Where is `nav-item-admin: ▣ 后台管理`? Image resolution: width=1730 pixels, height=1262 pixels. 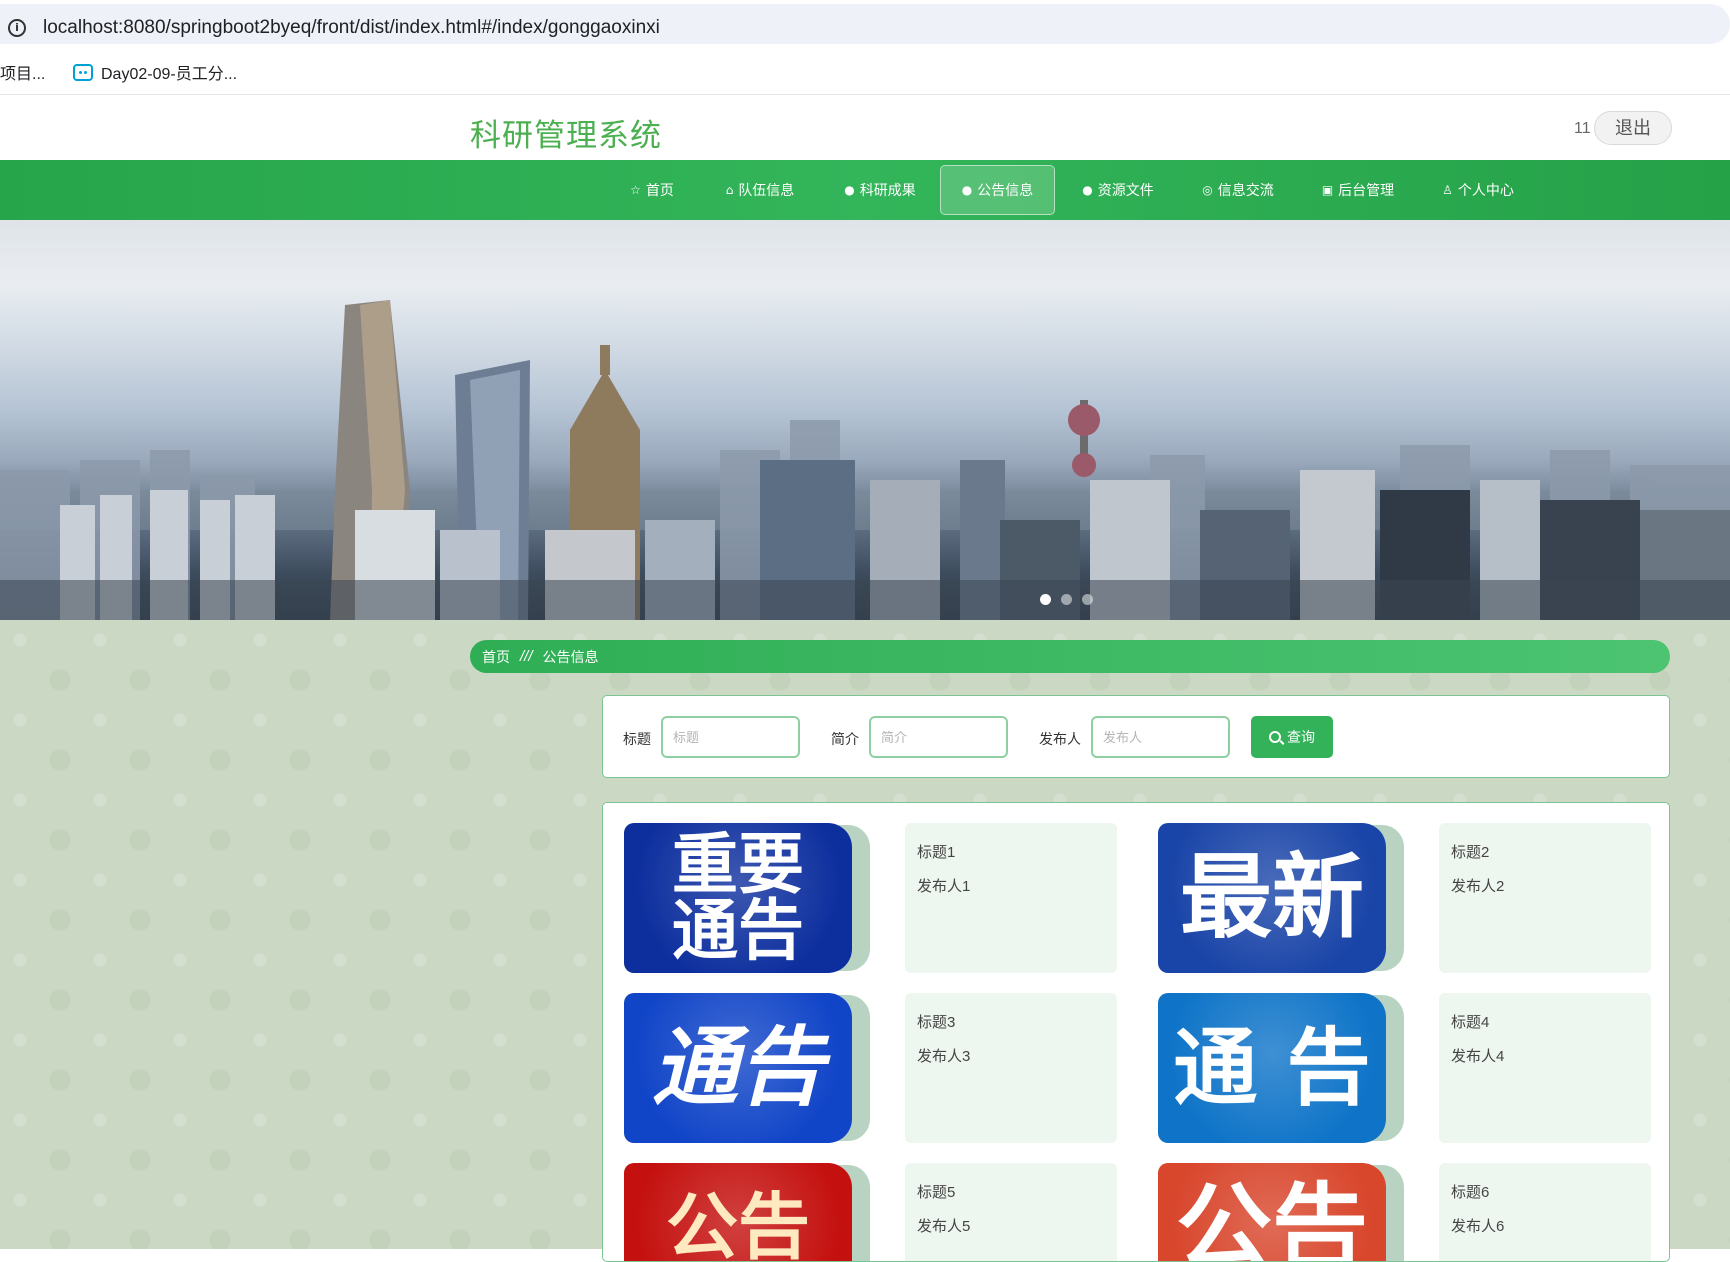
nav-item-admin: ▣ 后台管理 is located at coordinates (1358, 190).